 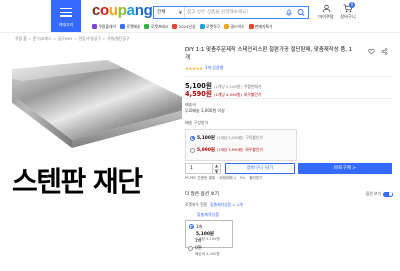 What do you see at coordinates (104, 10) in the screenshot?
I see `logo-letter: o` at bounding box center [104, 10].